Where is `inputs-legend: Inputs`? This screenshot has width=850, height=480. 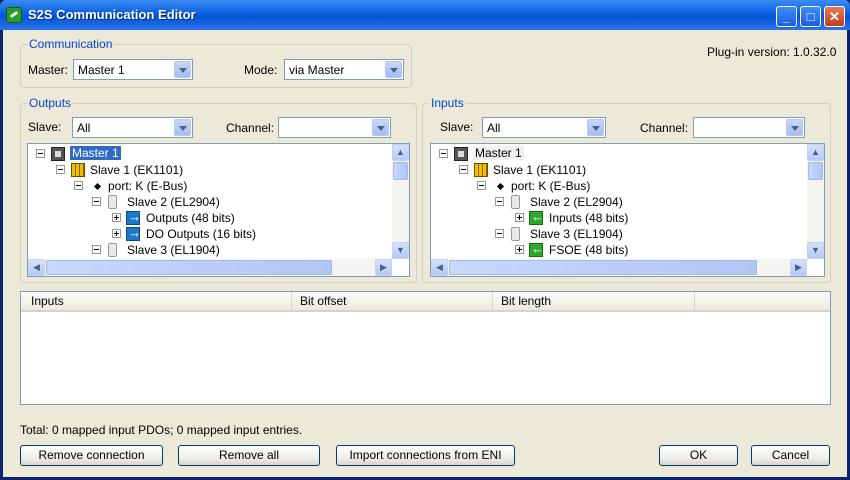
inputs-legend: Inputs is located at coordinates (447, 103).